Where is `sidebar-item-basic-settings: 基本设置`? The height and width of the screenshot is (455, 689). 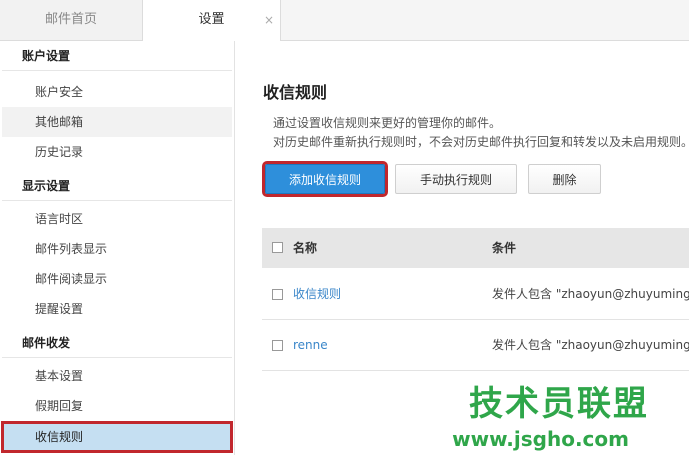 sidebar-item-basic-settings: 基本设置 is located at coordinates (117, 376).